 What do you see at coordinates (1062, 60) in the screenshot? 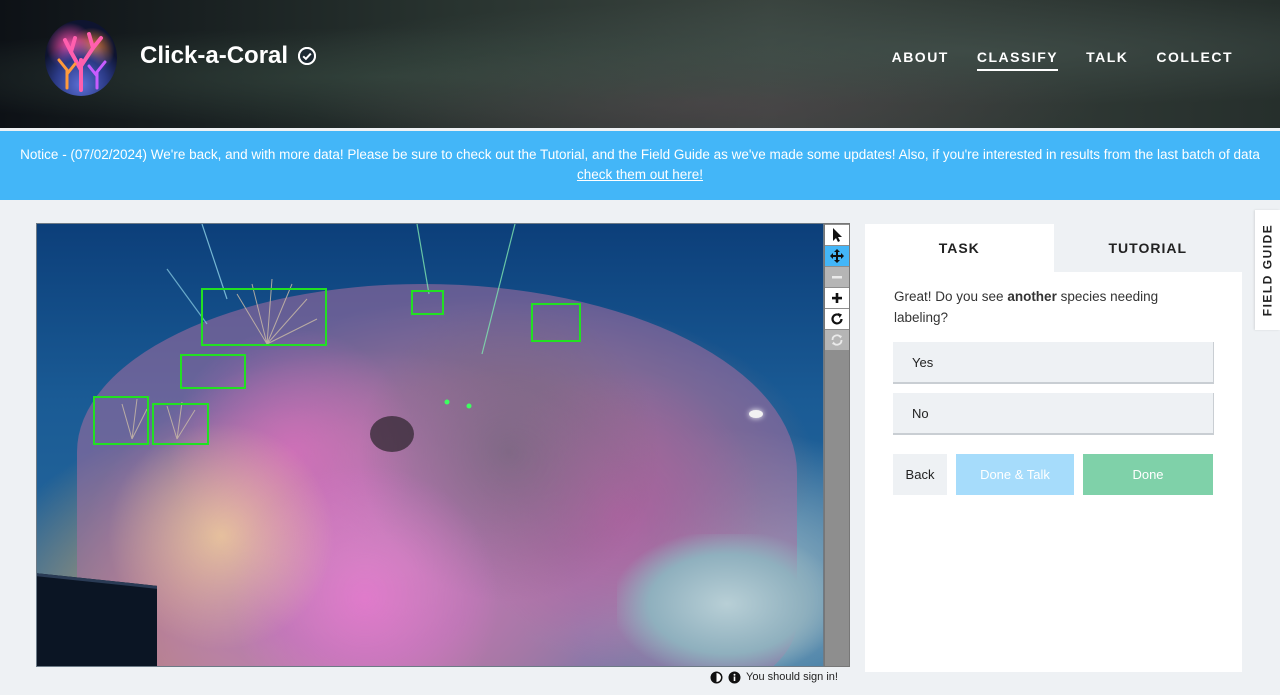
I see `main-nav: ABOUT CLASSIFY TALK COLLECT` at bounding box center [1062, 60].